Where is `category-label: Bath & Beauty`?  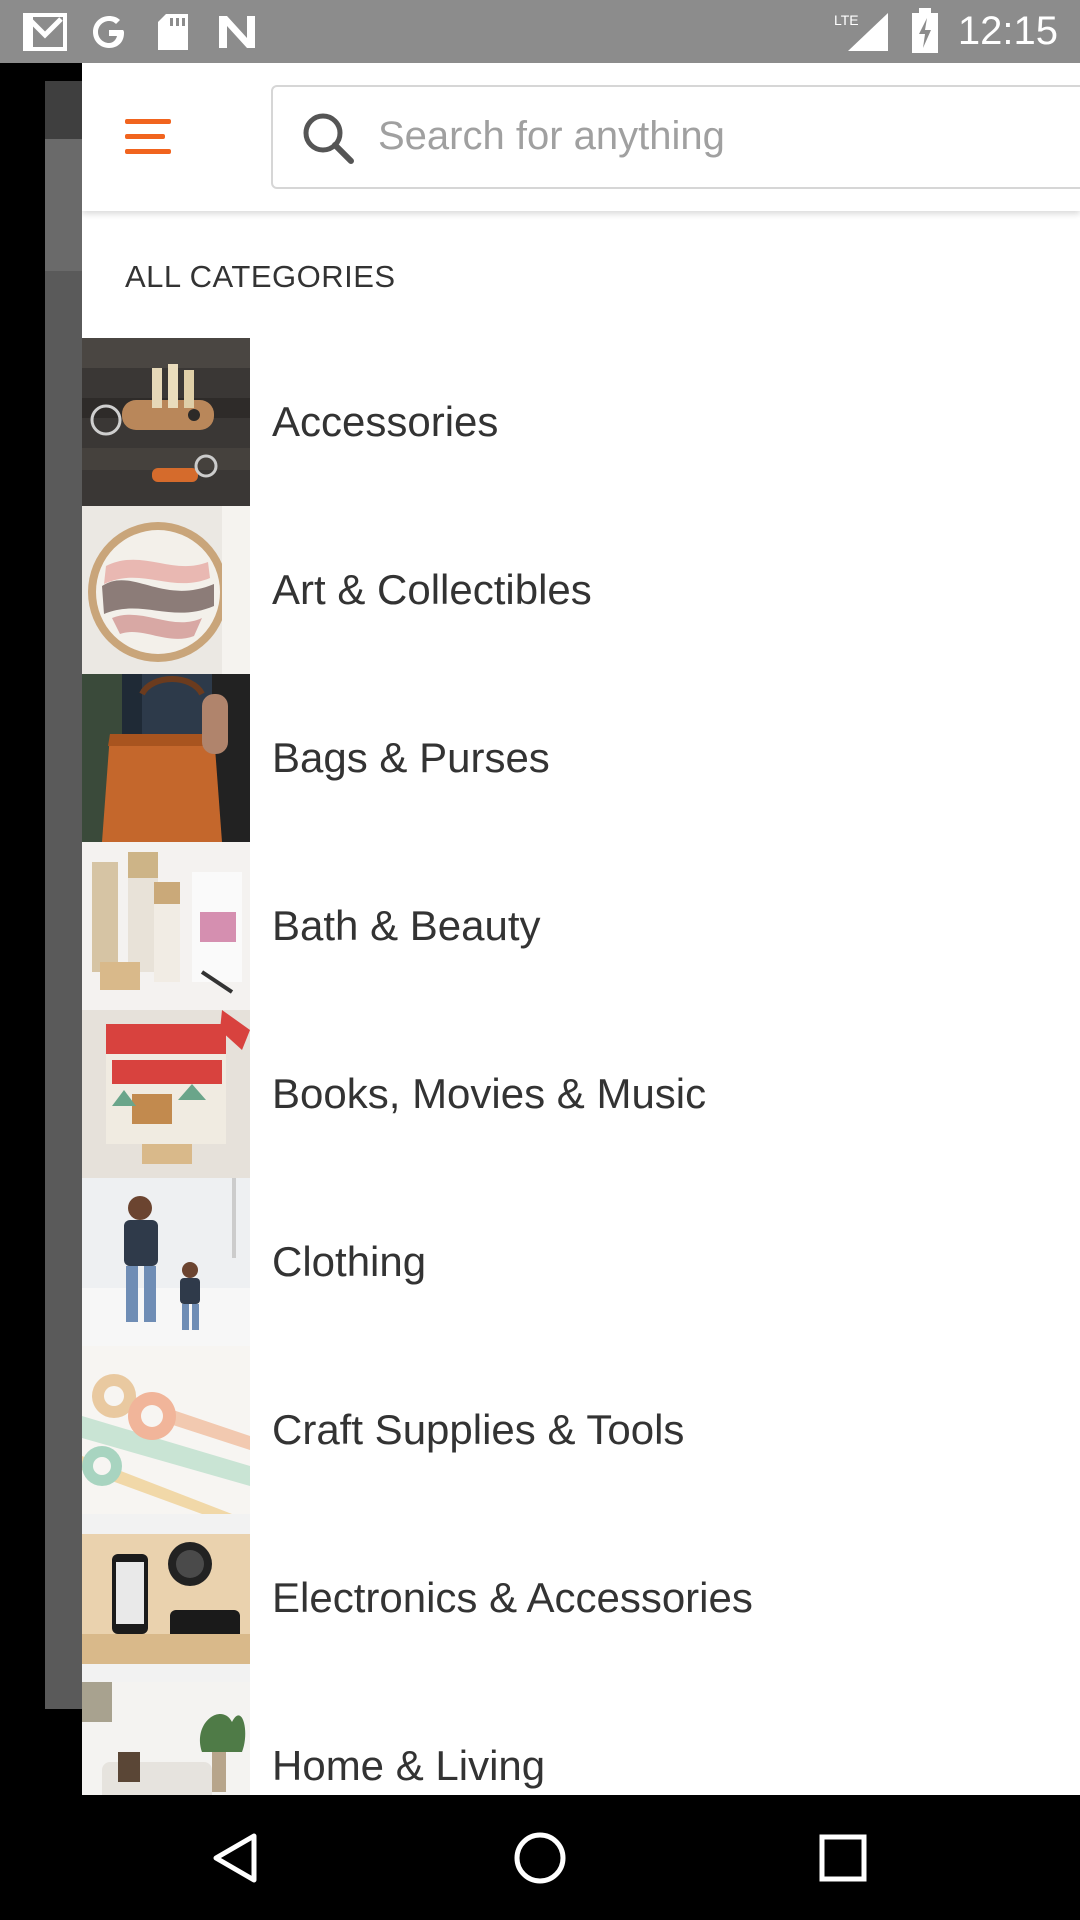
category-label: Bath & Beauty is located at coordinates (406, 925).